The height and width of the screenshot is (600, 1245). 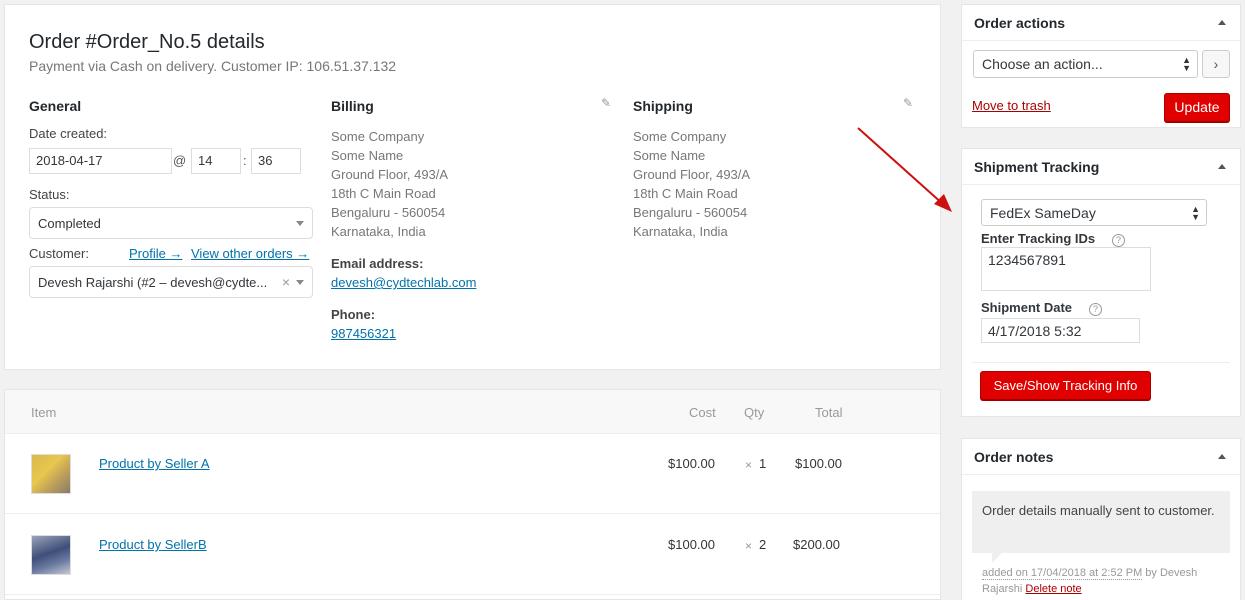 I want to click on update-button: Update, so click(x=1197, y=107).